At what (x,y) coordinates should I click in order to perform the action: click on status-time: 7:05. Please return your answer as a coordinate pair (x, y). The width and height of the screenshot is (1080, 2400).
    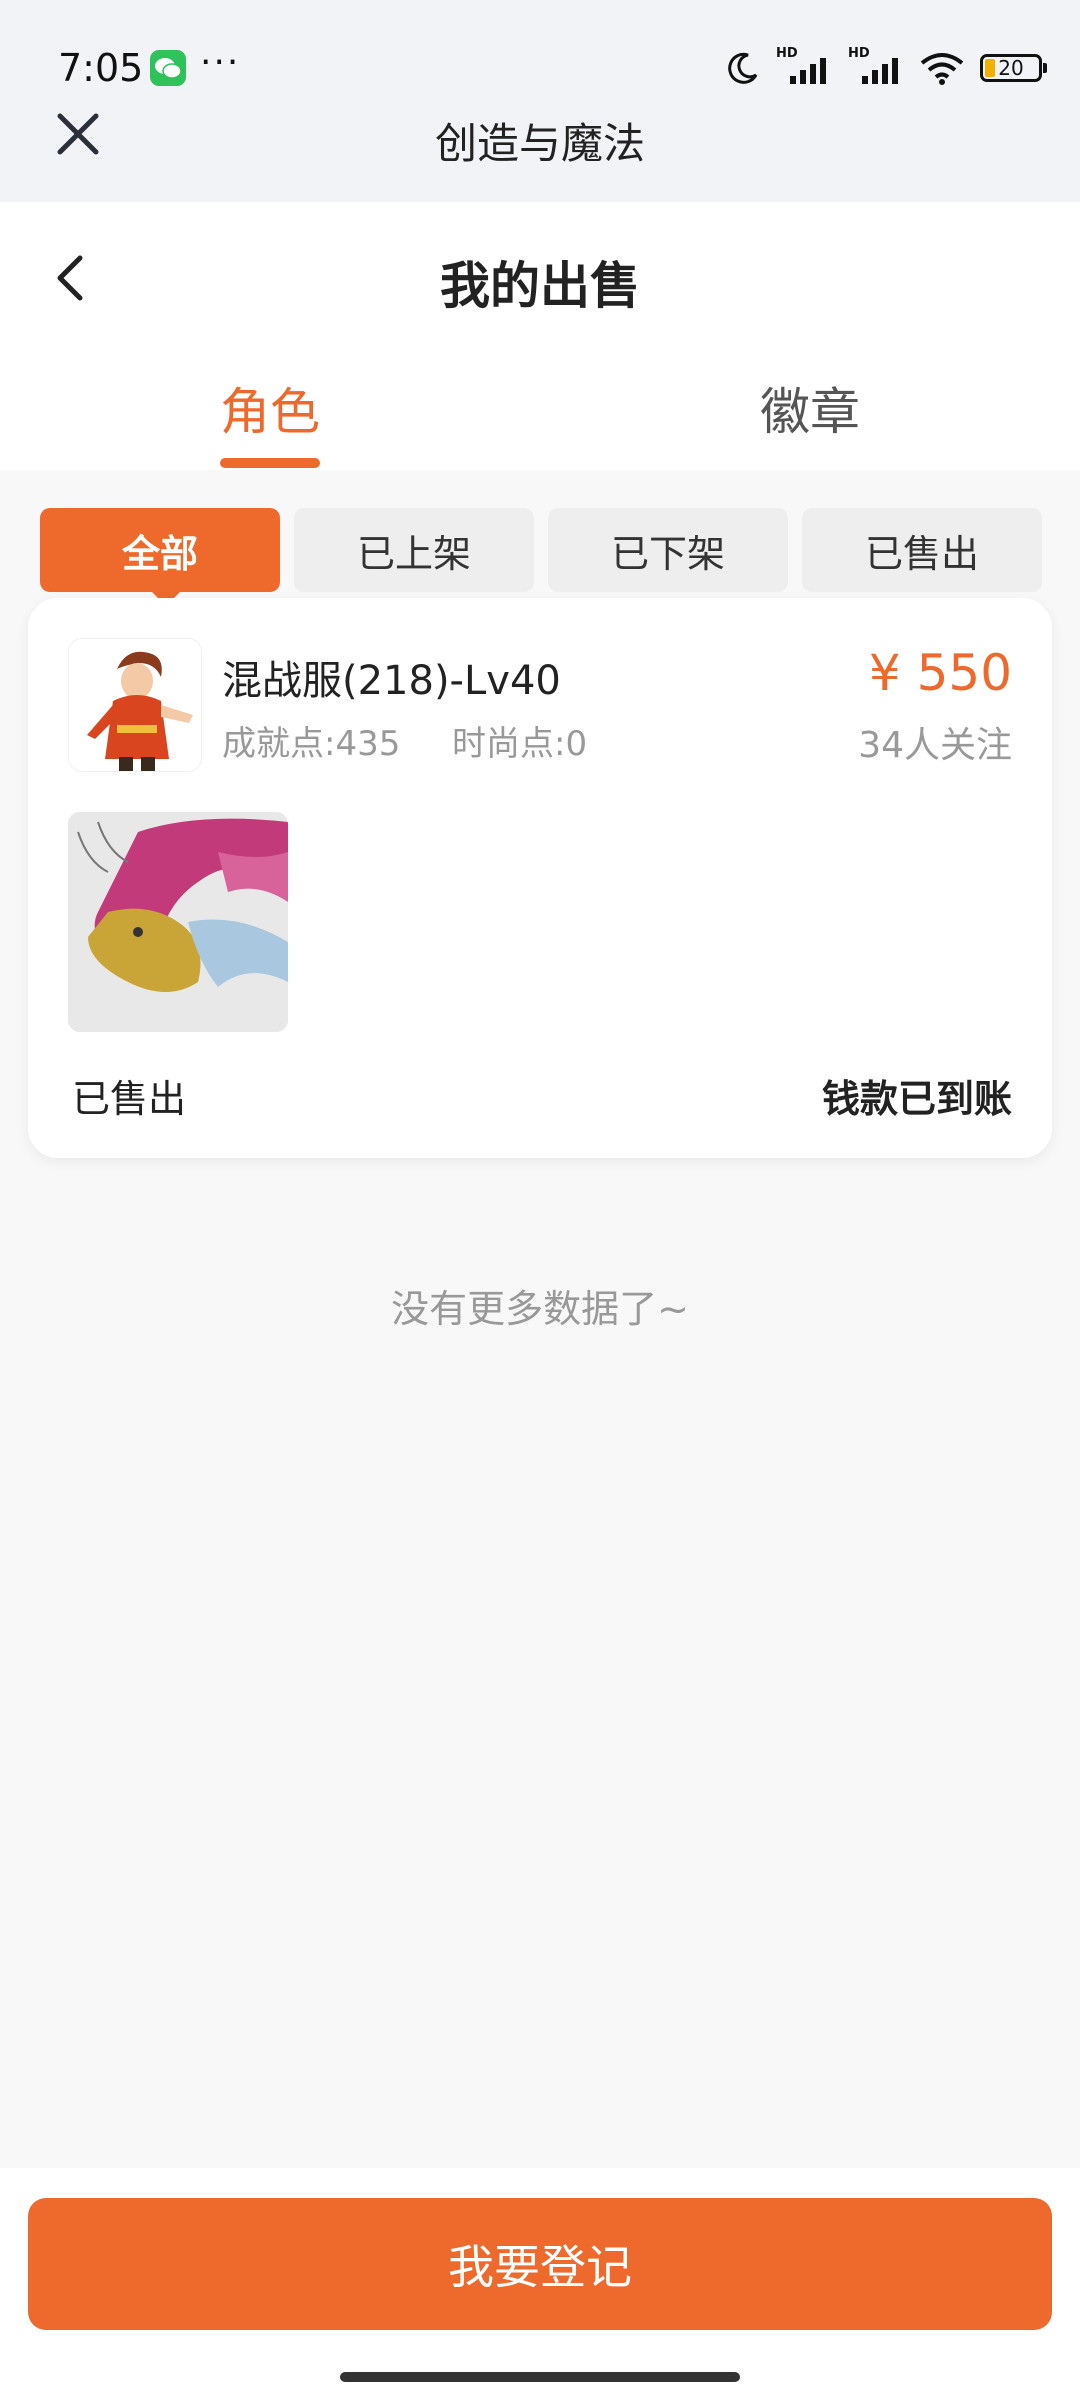
    Looking at the image, I should click on (101, 68).